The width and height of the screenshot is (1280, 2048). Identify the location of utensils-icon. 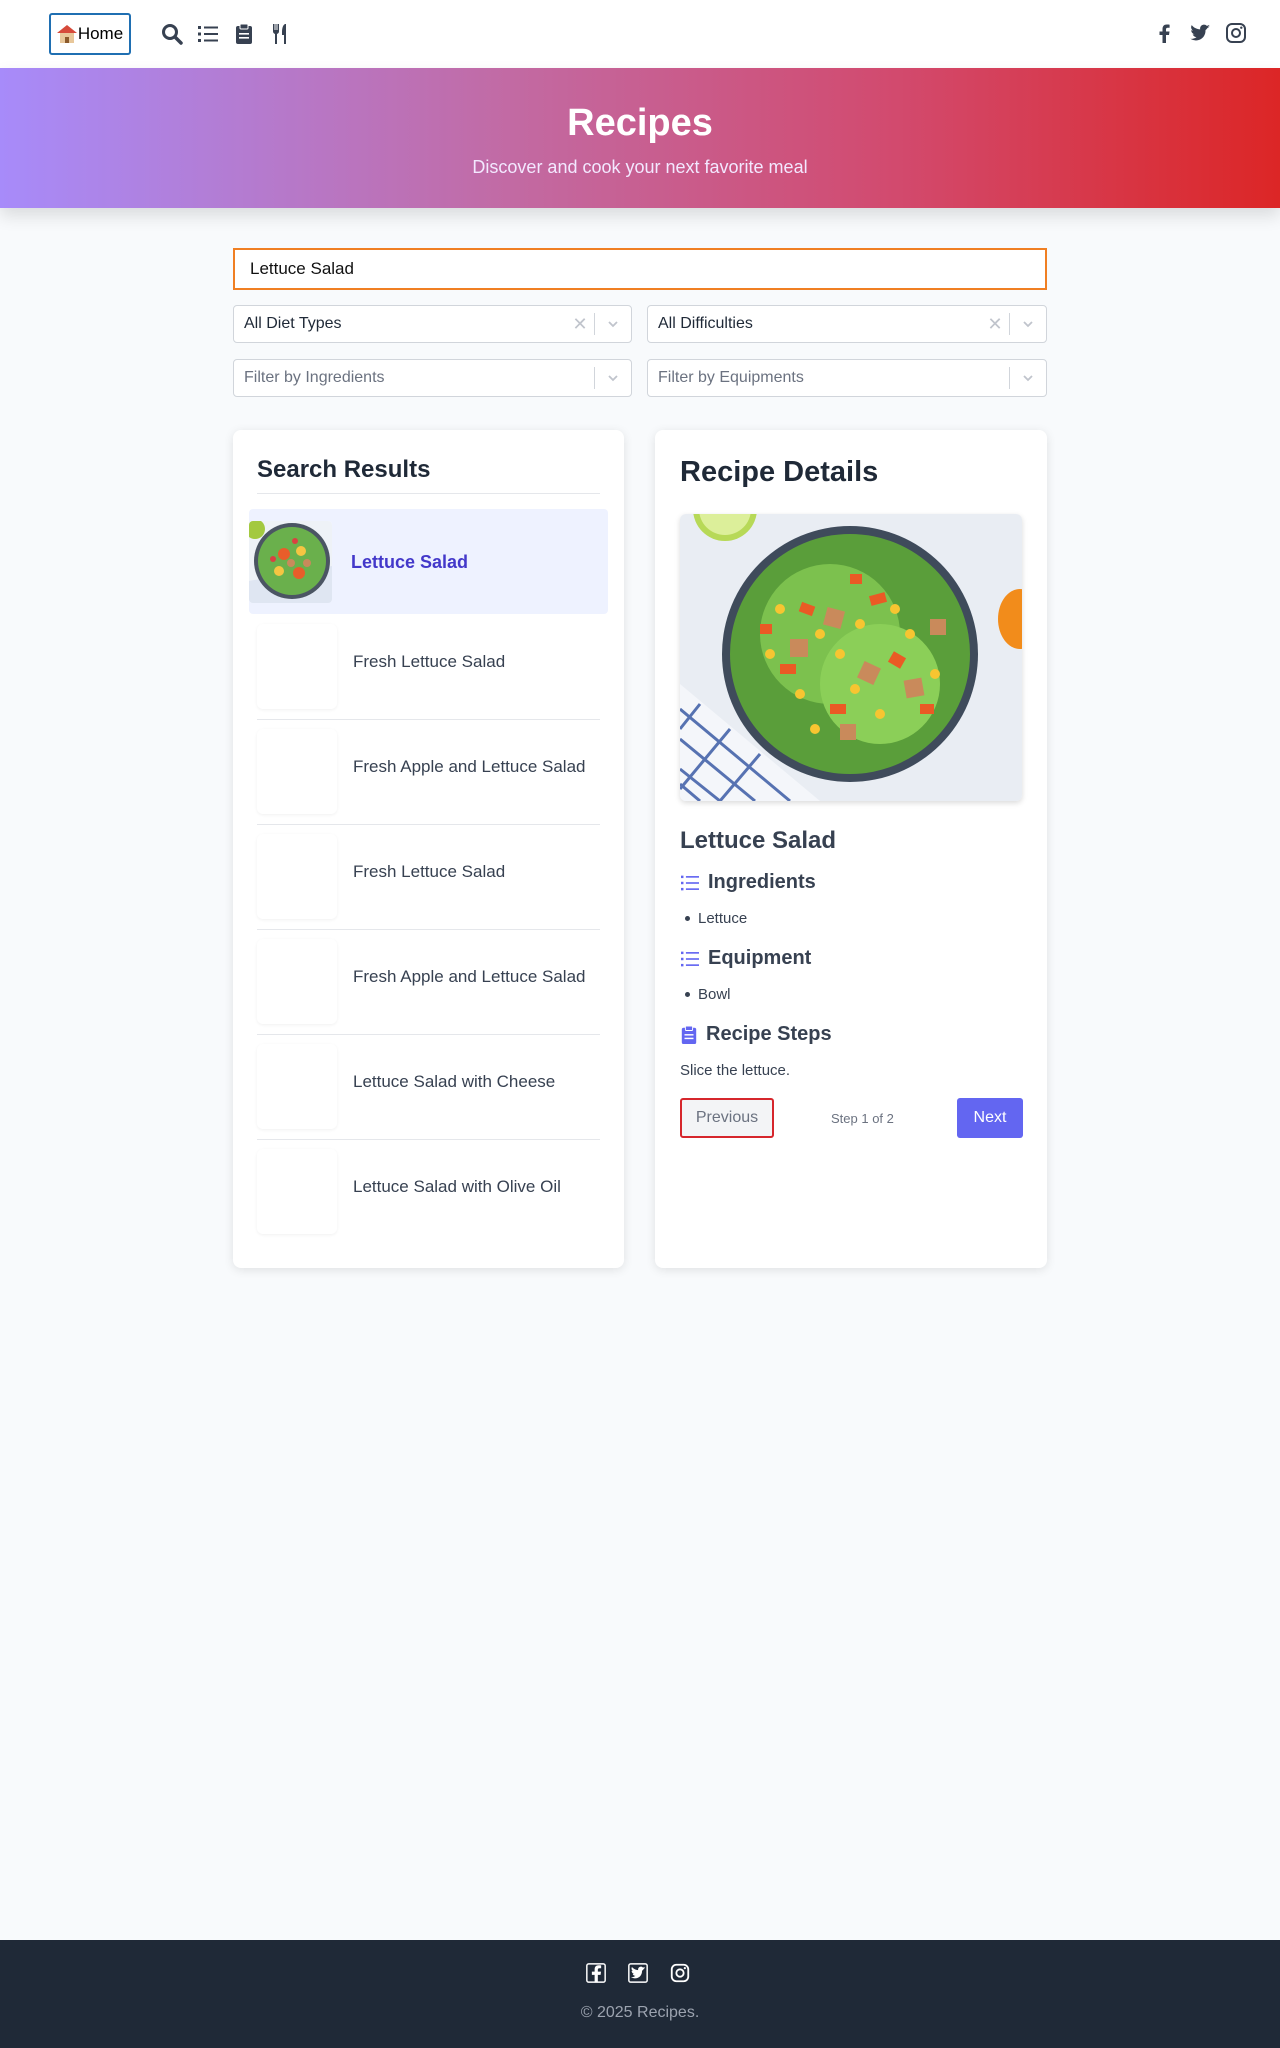
(280, 34).